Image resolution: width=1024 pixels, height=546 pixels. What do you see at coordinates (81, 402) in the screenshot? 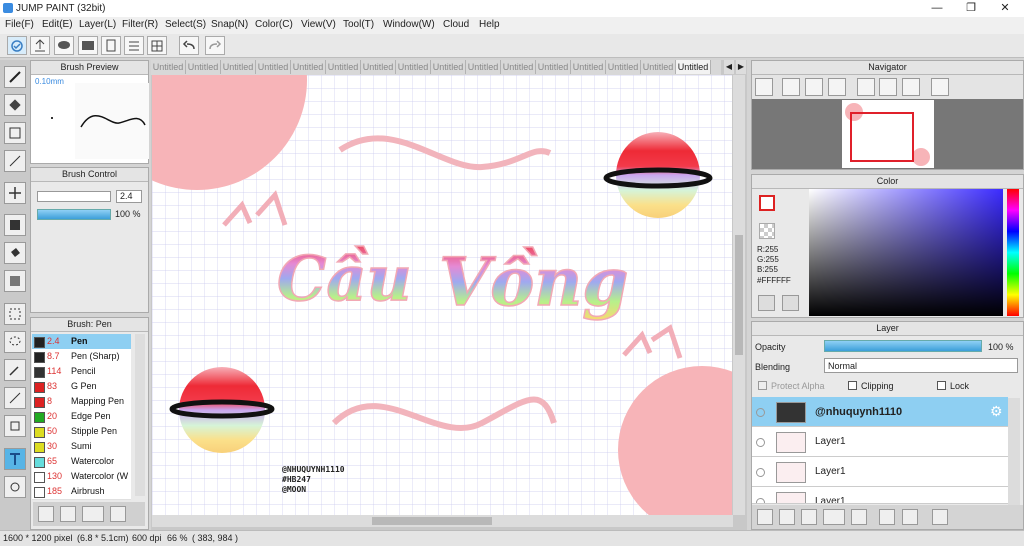
I see `brush-list-item: 8 Mapping Pen` at bounding box center [81, 402].